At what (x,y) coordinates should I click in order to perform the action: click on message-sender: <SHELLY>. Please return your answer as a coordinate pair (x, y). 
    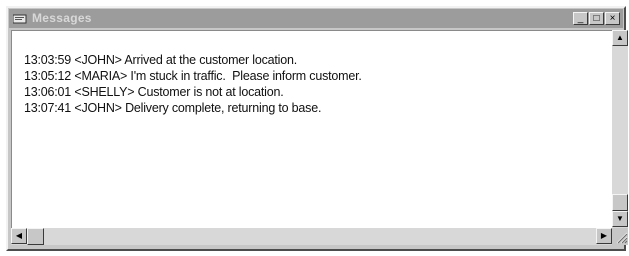
    Looking at the image, I should click on (104, 92).